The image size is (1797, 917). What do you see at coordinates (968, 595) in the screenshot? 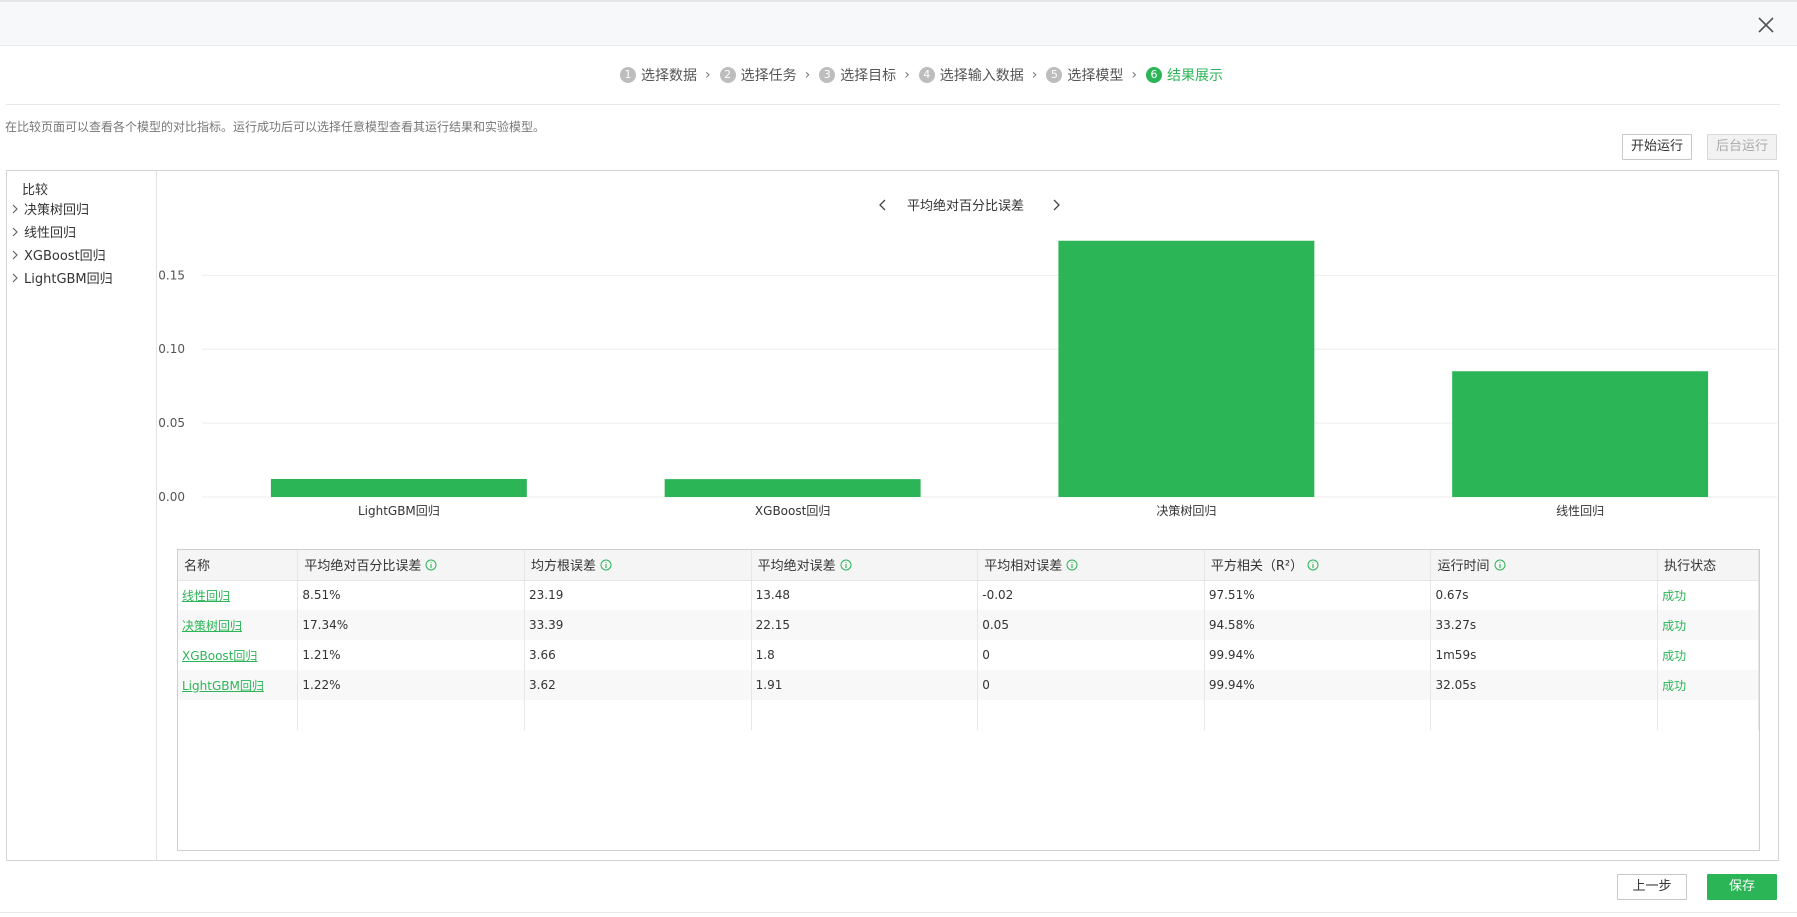
I see `table-row: 线性回归 8.51% 23.19 13.48 -0.02 97.51% 0.67s 成功` at bounding box center [968, 595].